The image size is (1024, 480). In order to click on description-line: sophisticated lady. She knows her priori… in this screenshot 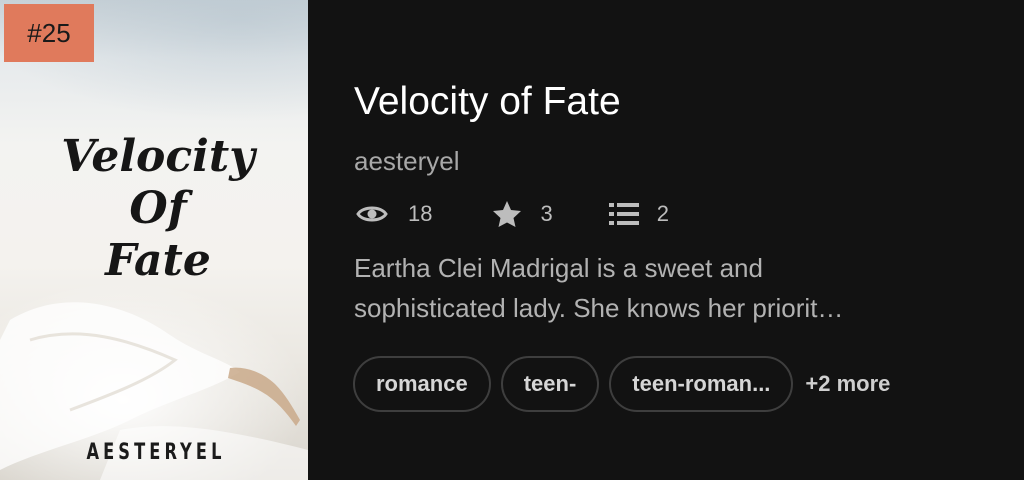, I will do `click(599, 308)`.